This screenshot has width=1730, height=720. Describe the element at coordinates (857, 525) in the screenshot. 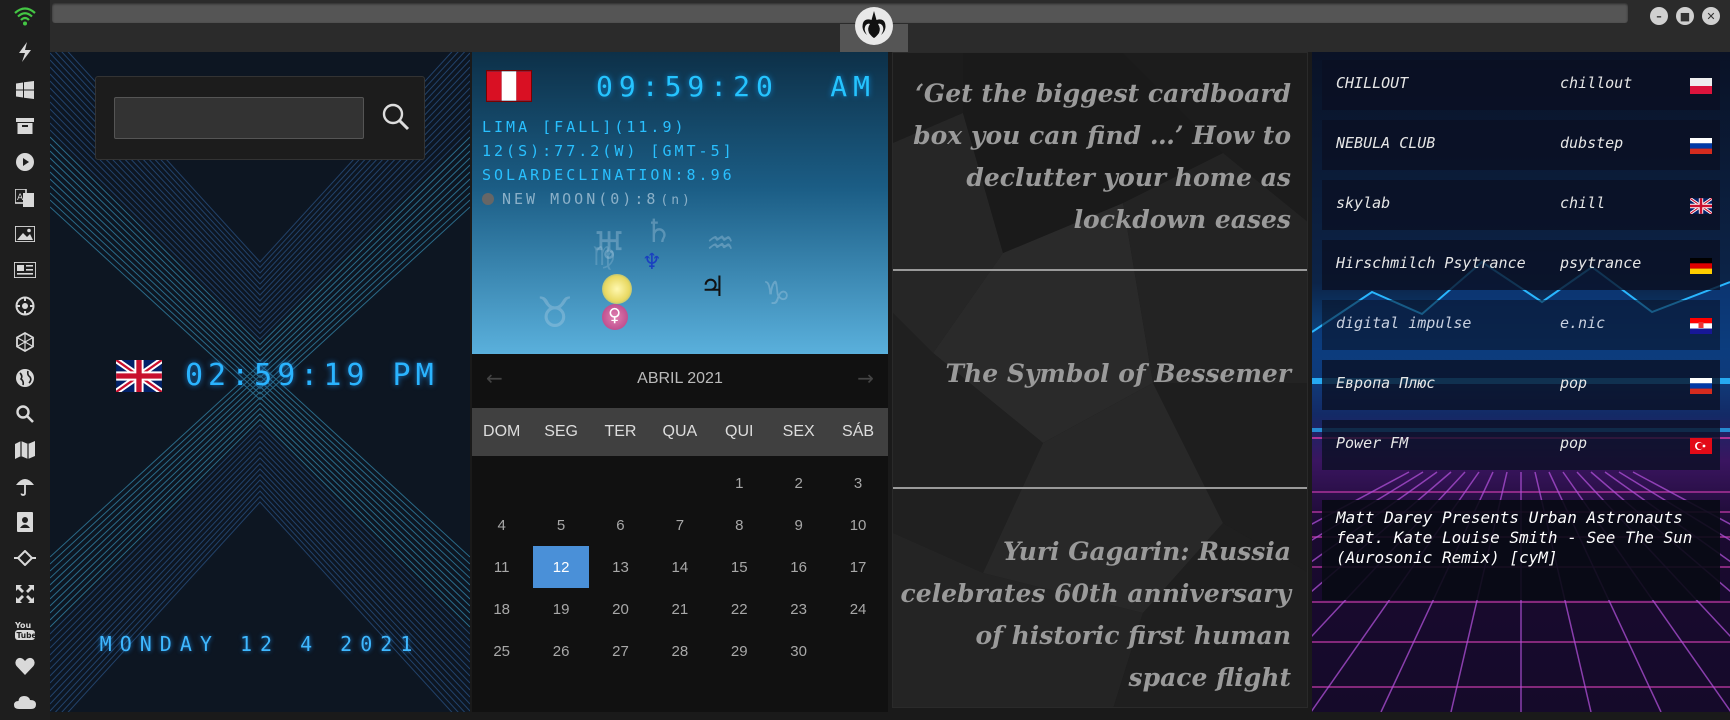

I see `calendar-day: 10` at that location.